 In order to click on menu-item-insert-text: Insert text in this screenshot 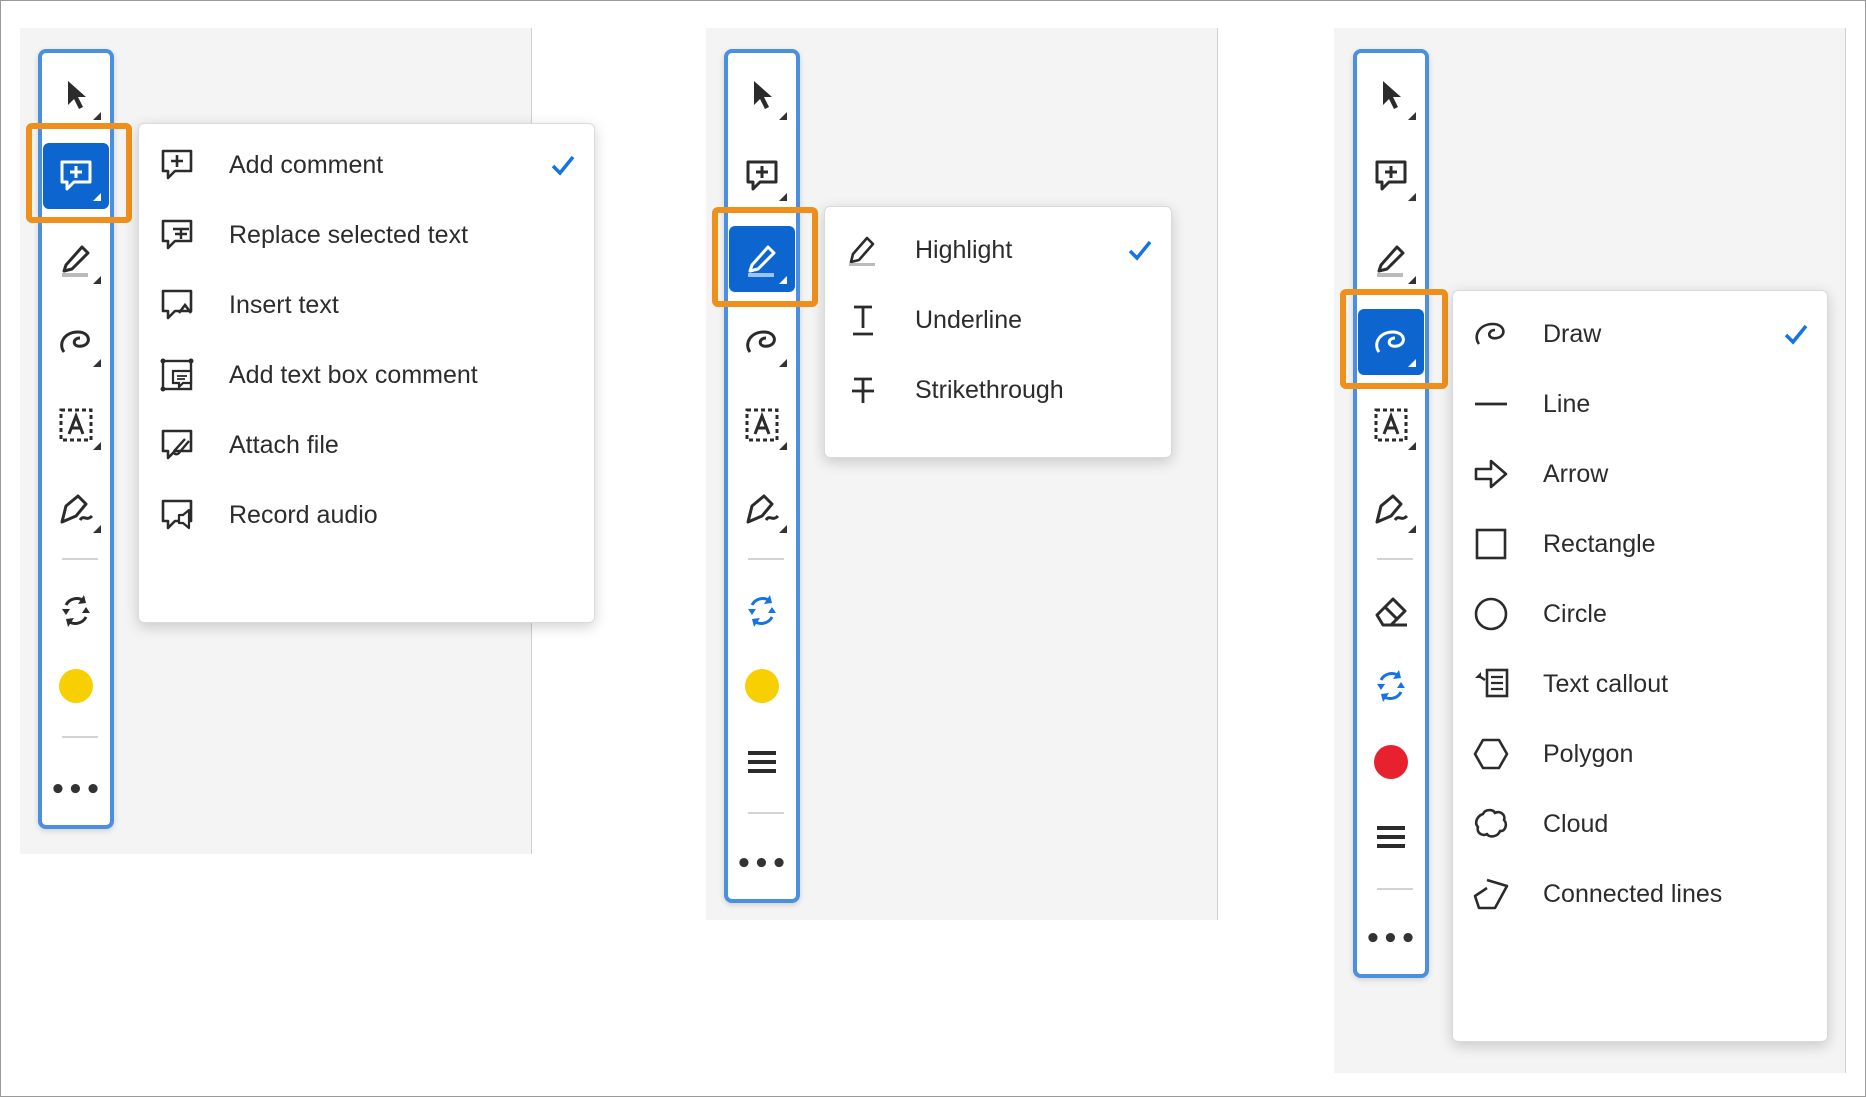, I will do `click(366, 305)`.